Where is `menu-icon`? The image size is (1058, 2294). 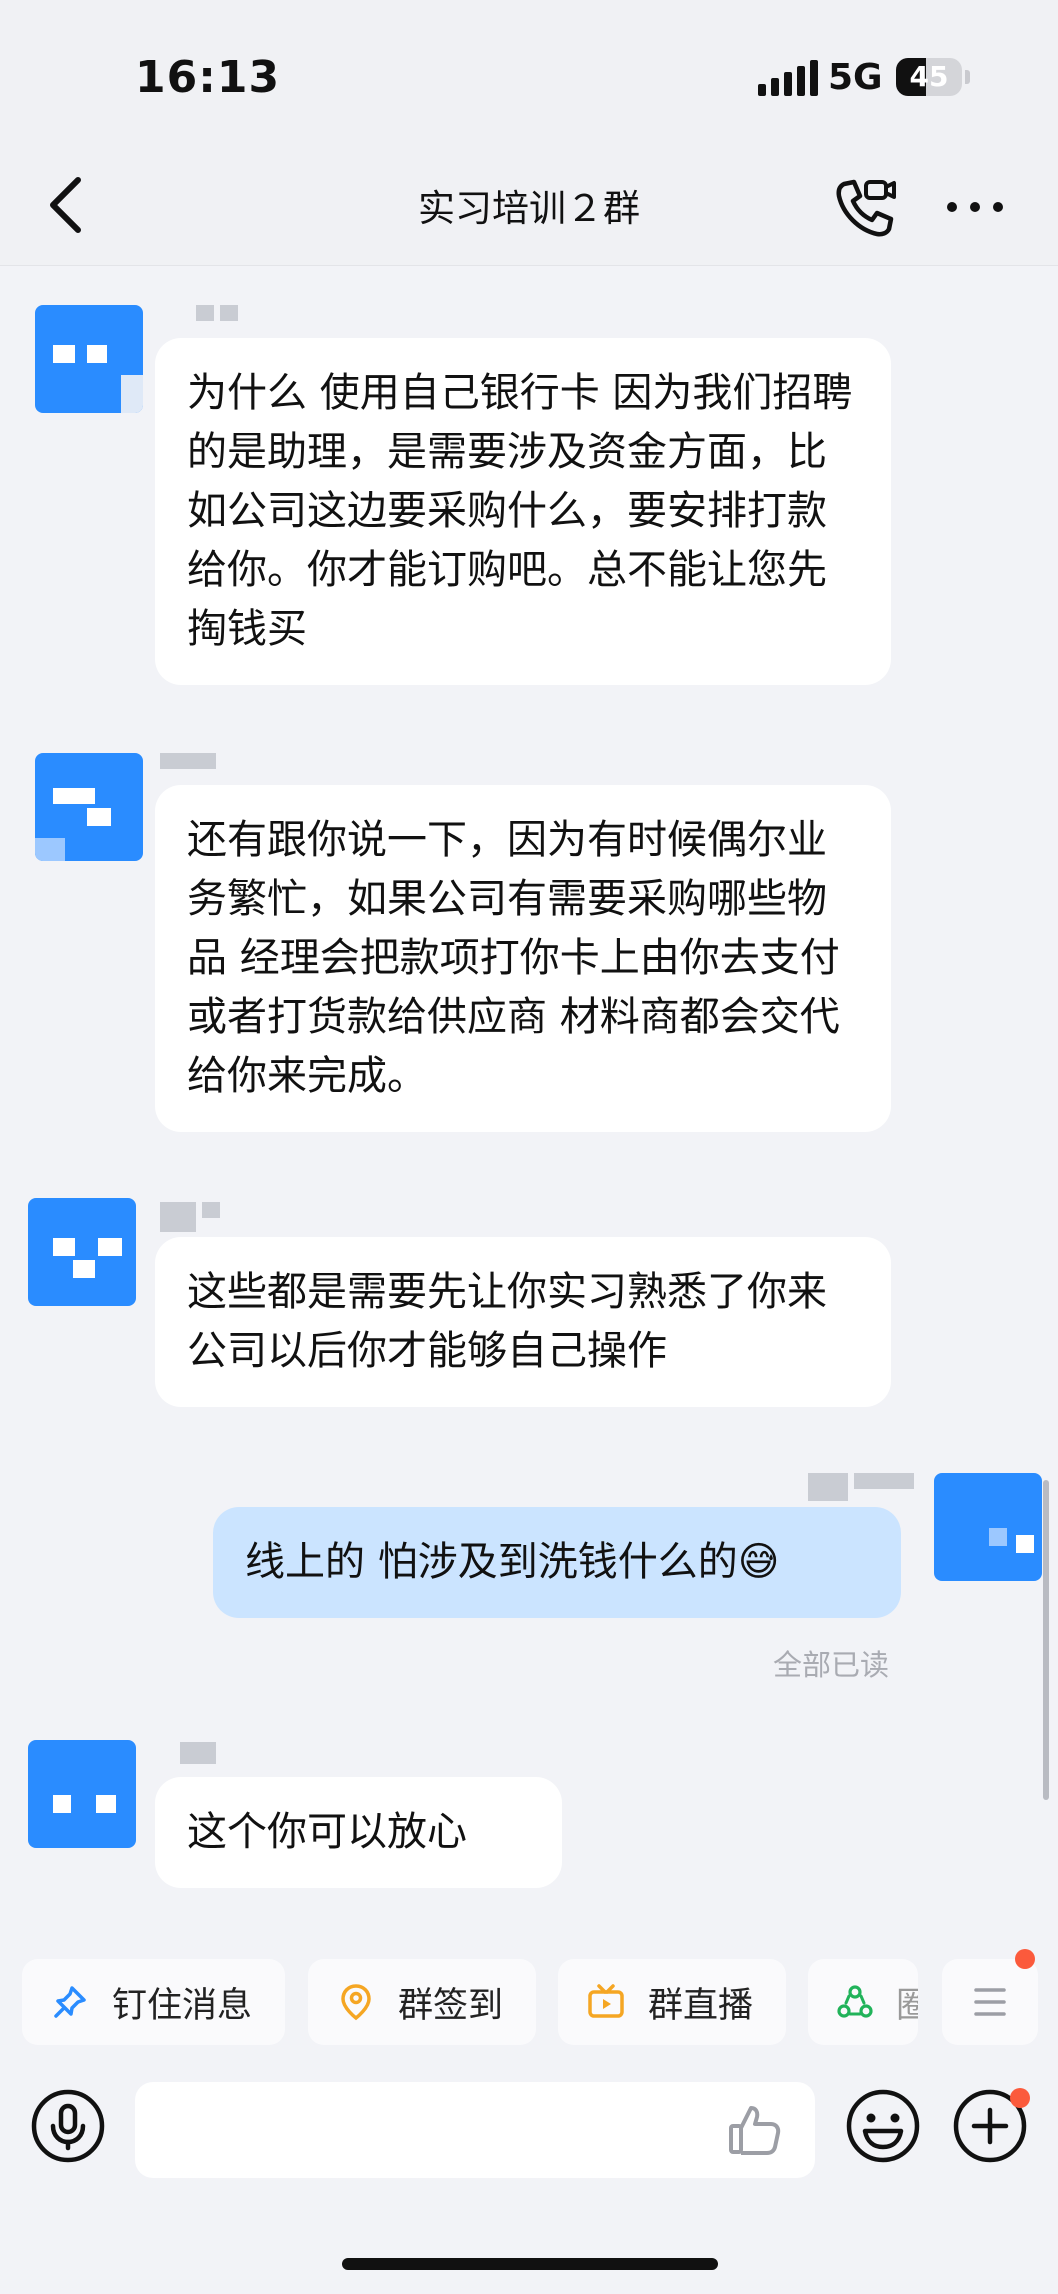 menu-icon is located at coordinates (990, 2002).